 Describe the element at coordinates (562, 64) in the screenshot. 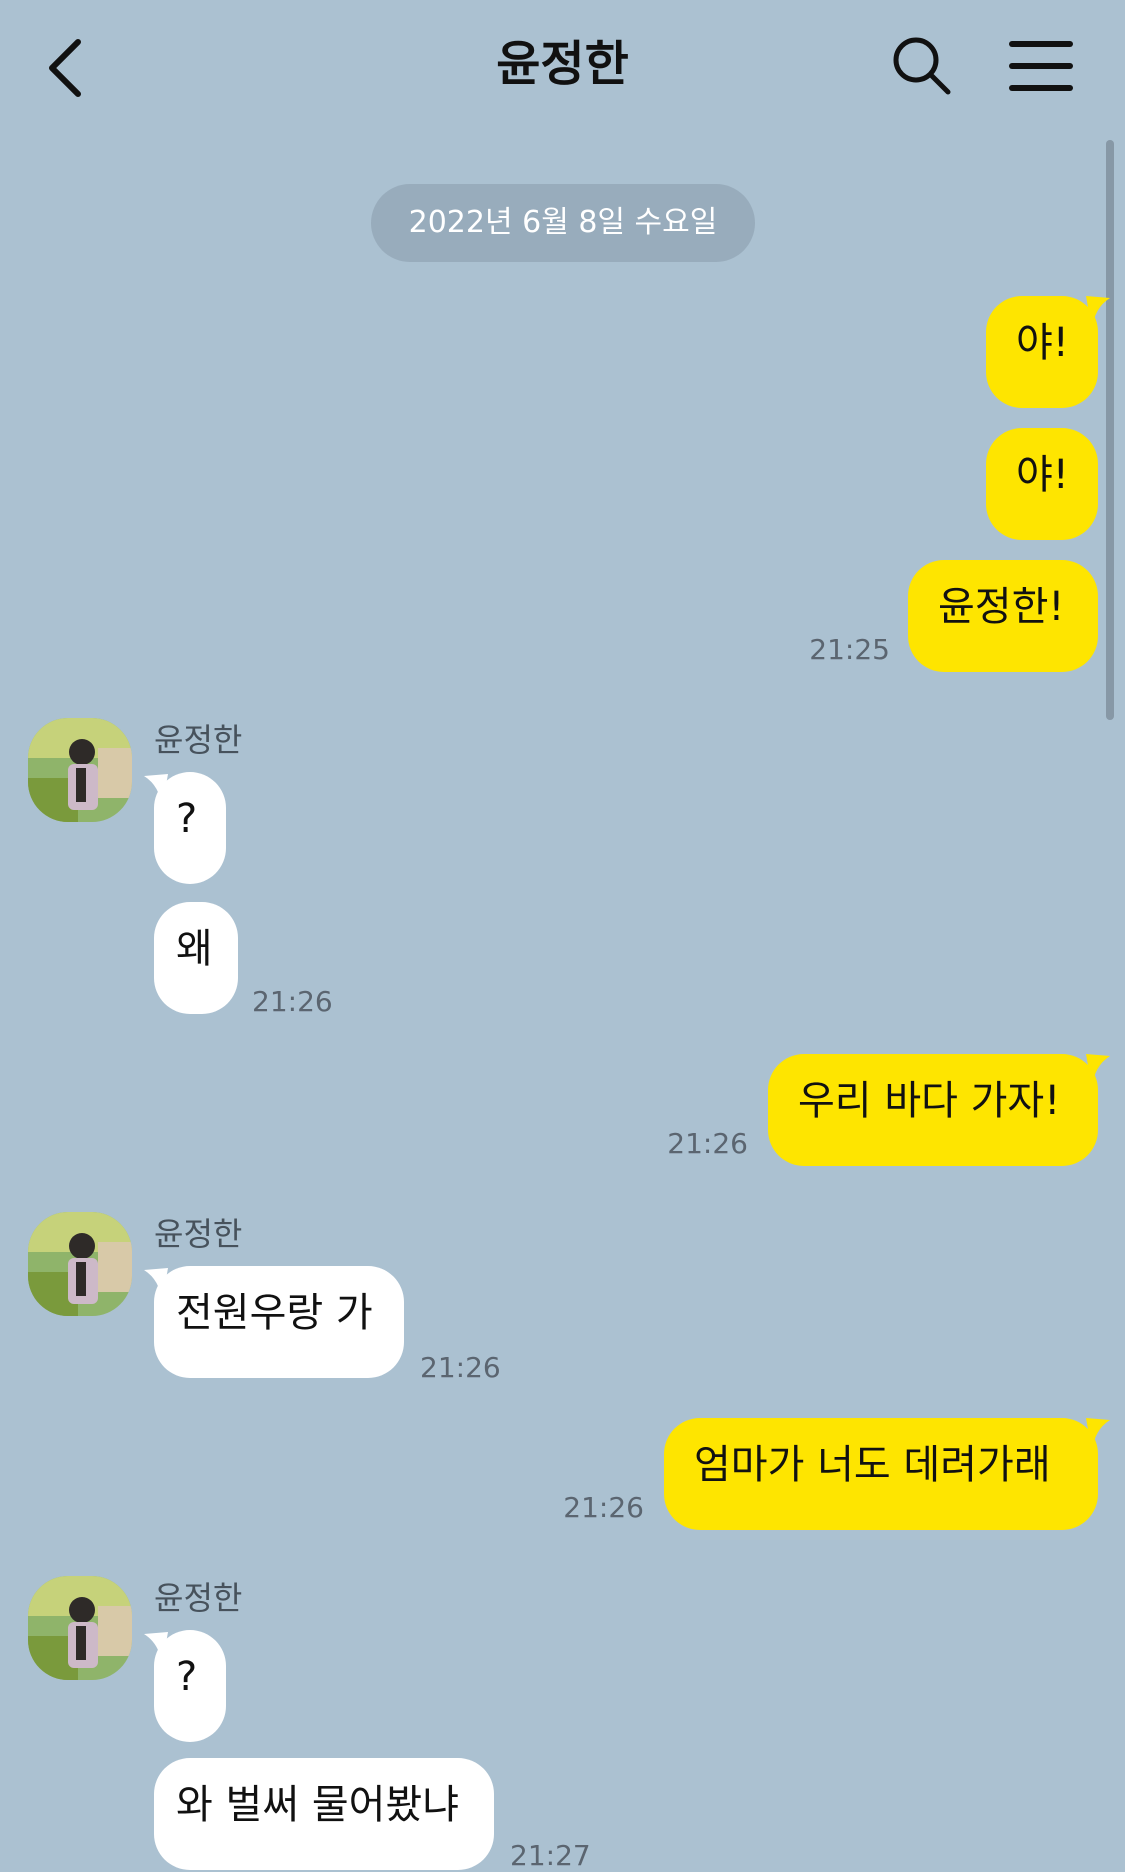

I see `chat-title: 윤정한` at that location.